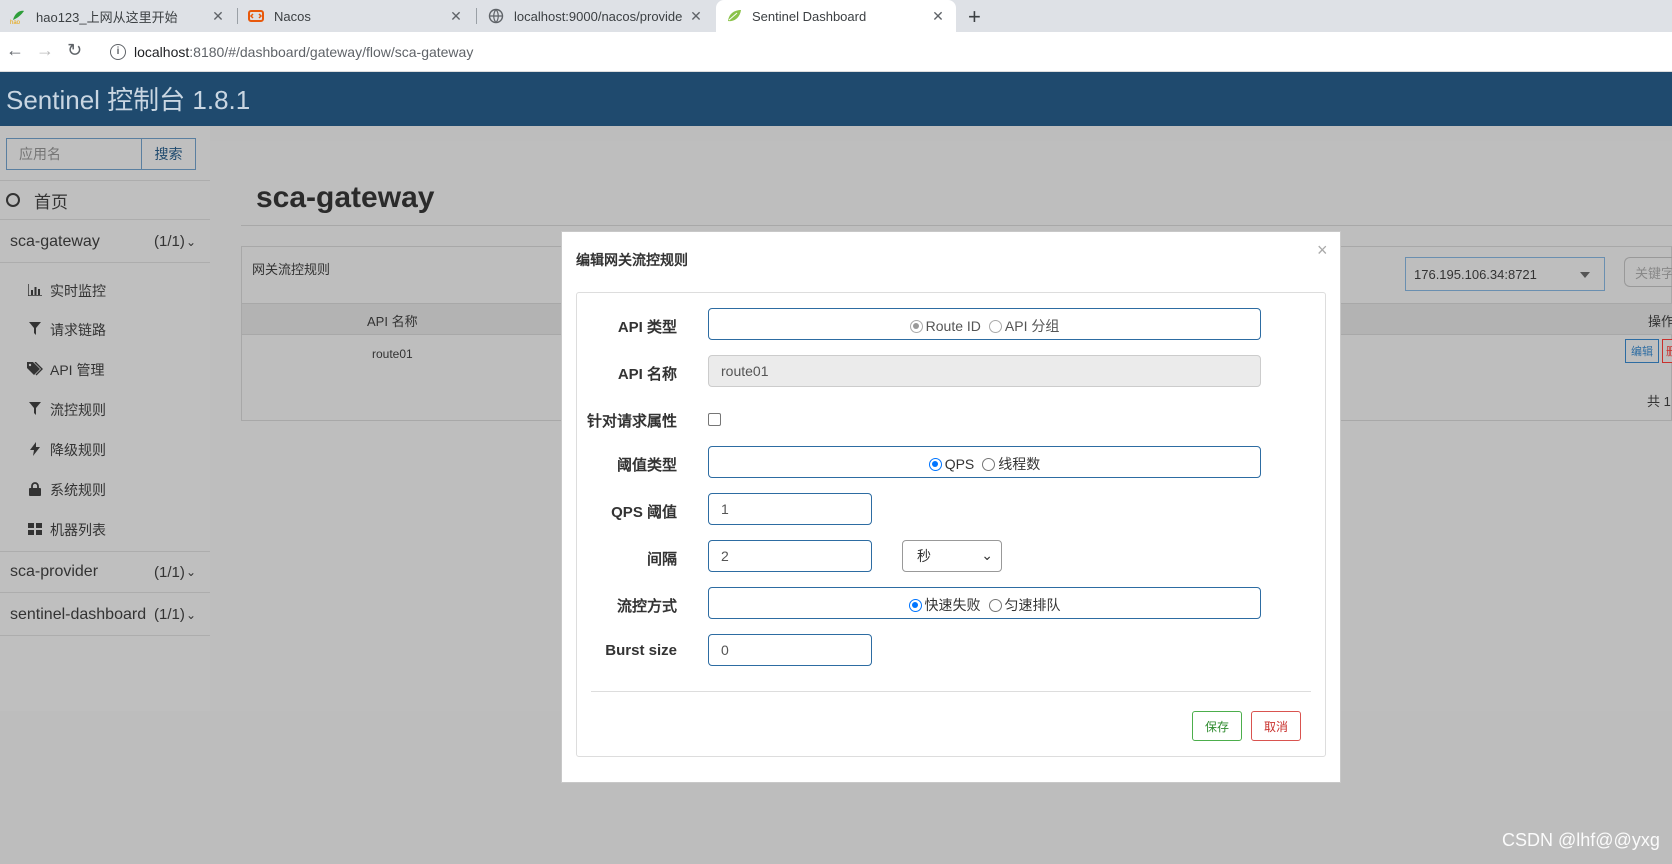  I want to click on caret-down-icon, so click(1585, 275).